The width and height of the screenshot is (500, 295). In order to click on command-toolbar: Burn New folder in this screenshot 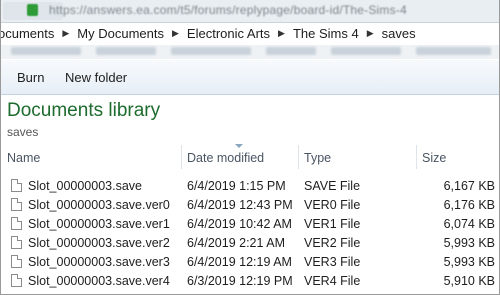, I will do `click(250, 77)`.